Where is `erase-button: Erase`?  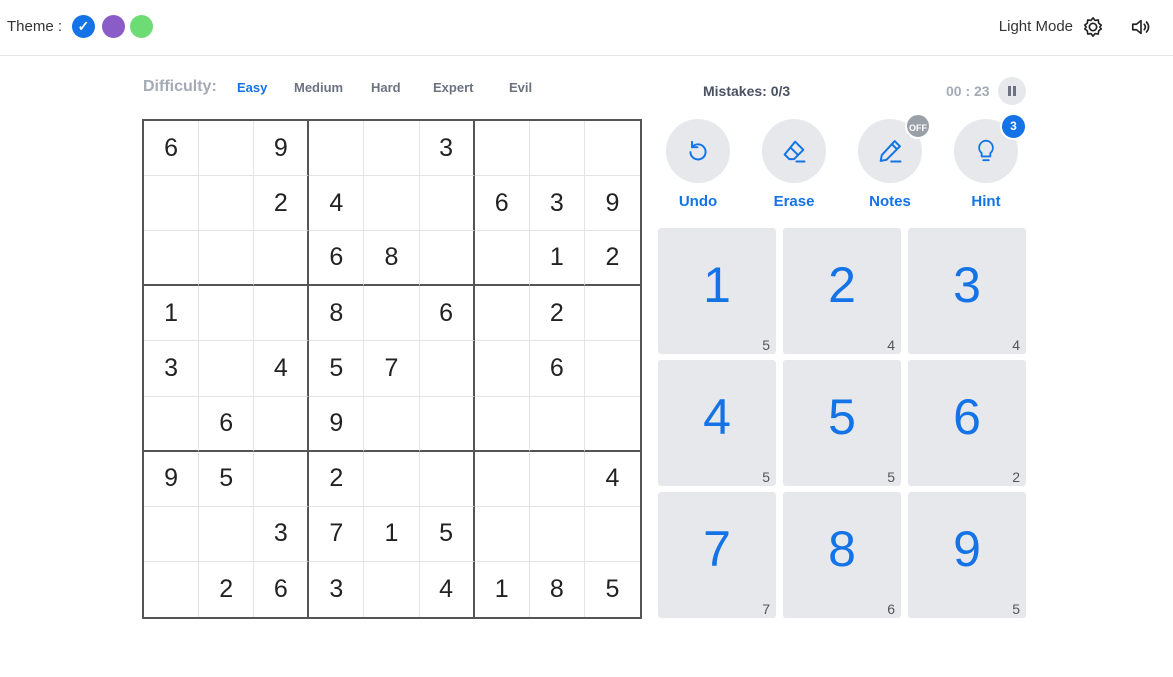 erase-button: Erase is located at coordinates (794, 164).